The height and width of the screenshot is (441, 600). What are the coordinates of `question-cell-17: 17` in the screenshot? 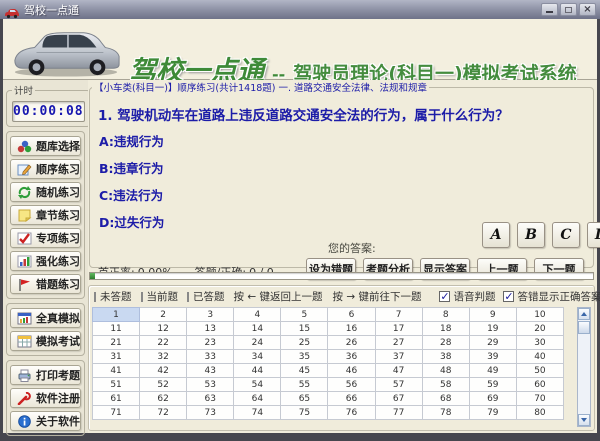 It's located at (398, 328).